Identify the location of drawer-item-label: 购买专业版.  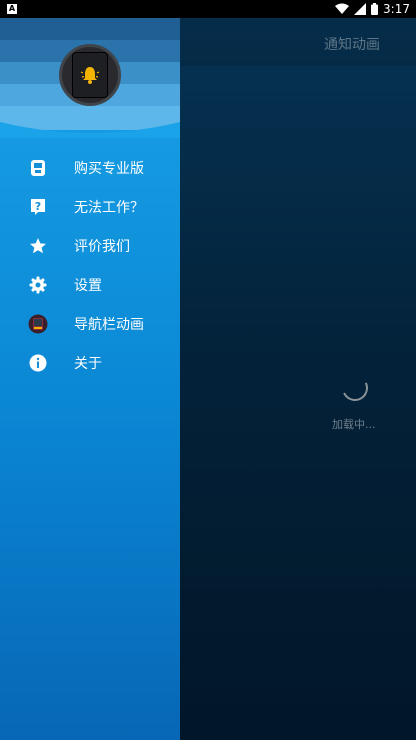
(109, 168).